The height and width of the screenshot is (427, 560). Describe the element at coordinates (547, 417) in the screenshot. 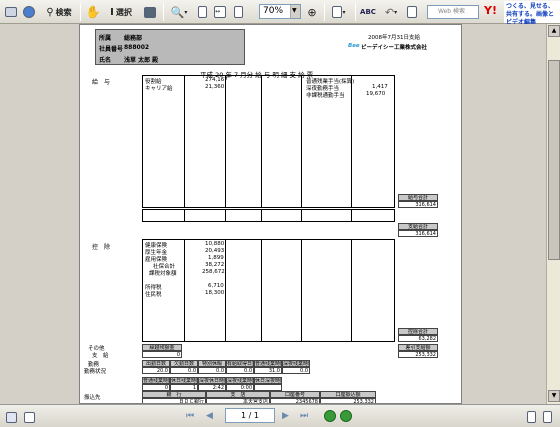

I see `continuous-view-icon` at that location.